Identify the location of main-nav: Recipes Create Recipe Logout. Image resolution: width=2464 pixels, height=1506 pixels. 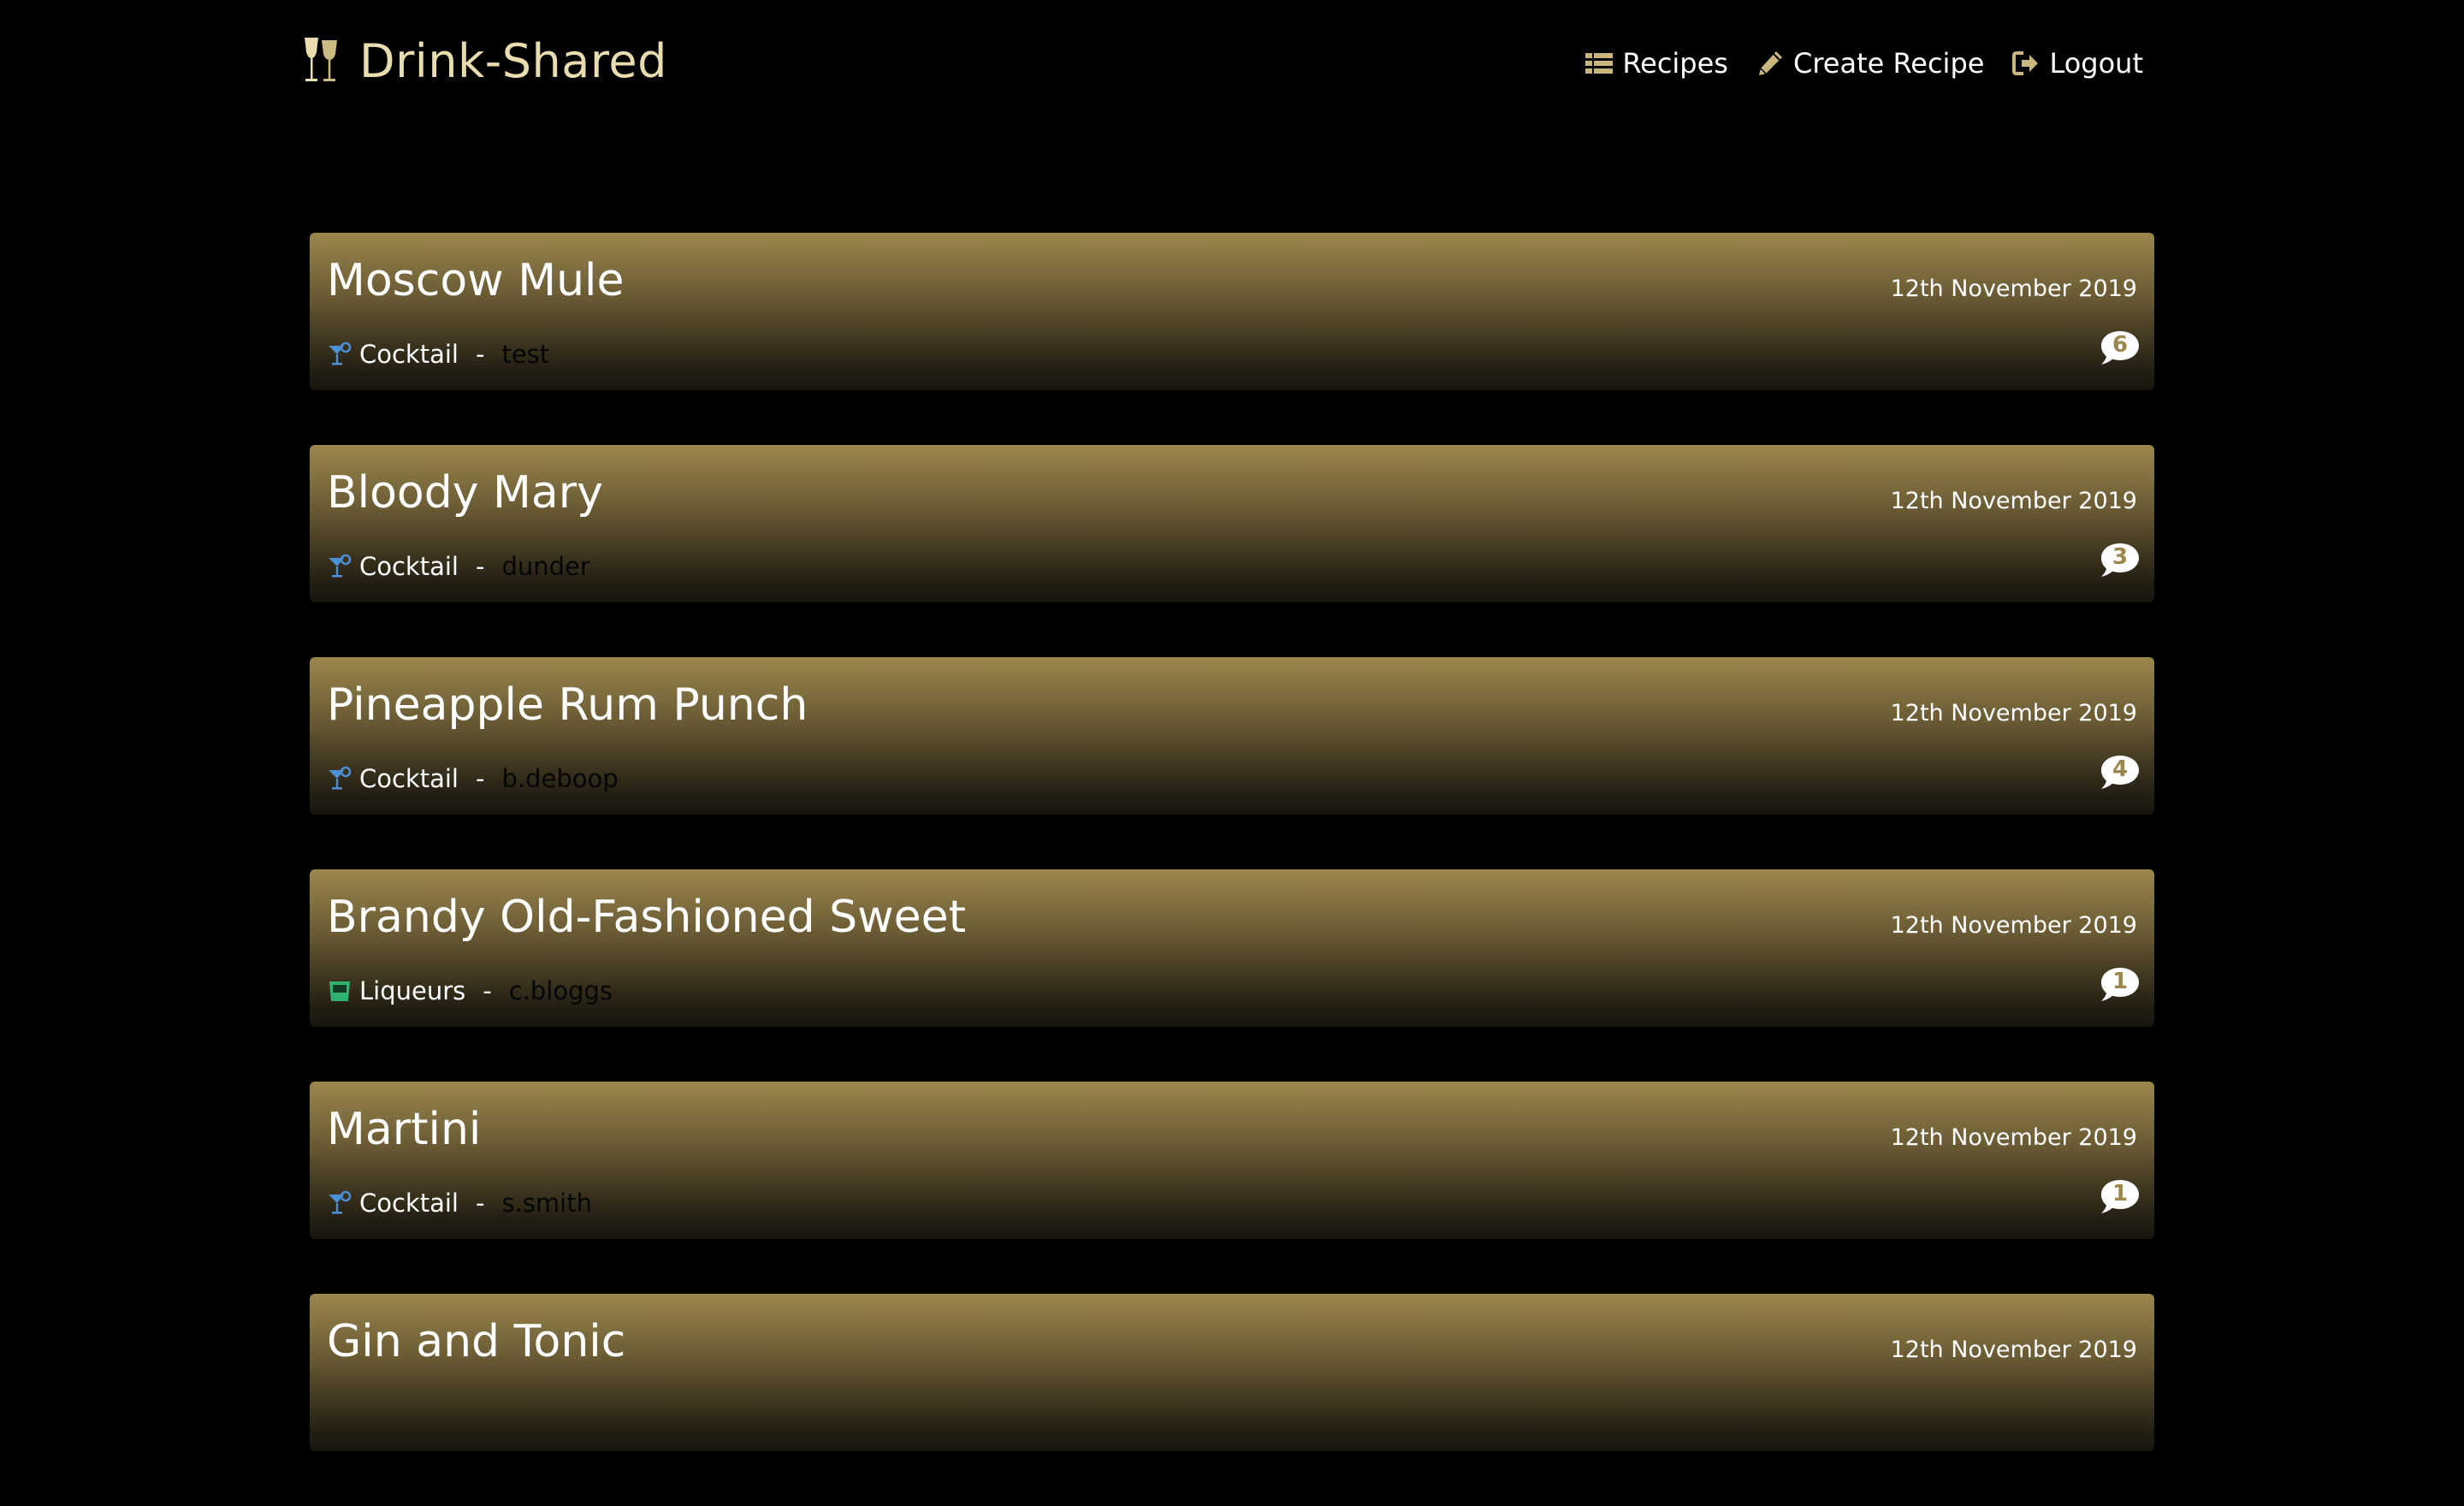
(1863, 63).